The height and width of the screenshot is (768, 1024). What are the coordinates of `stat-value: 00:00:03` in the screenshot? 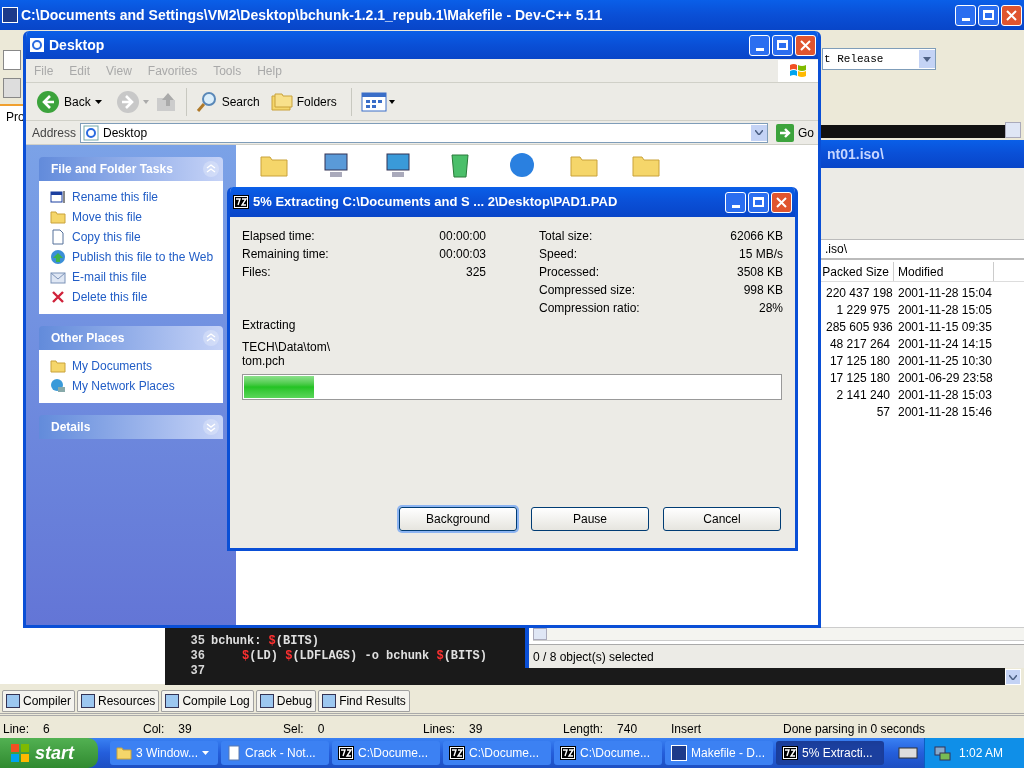 It's located at (462, 254).